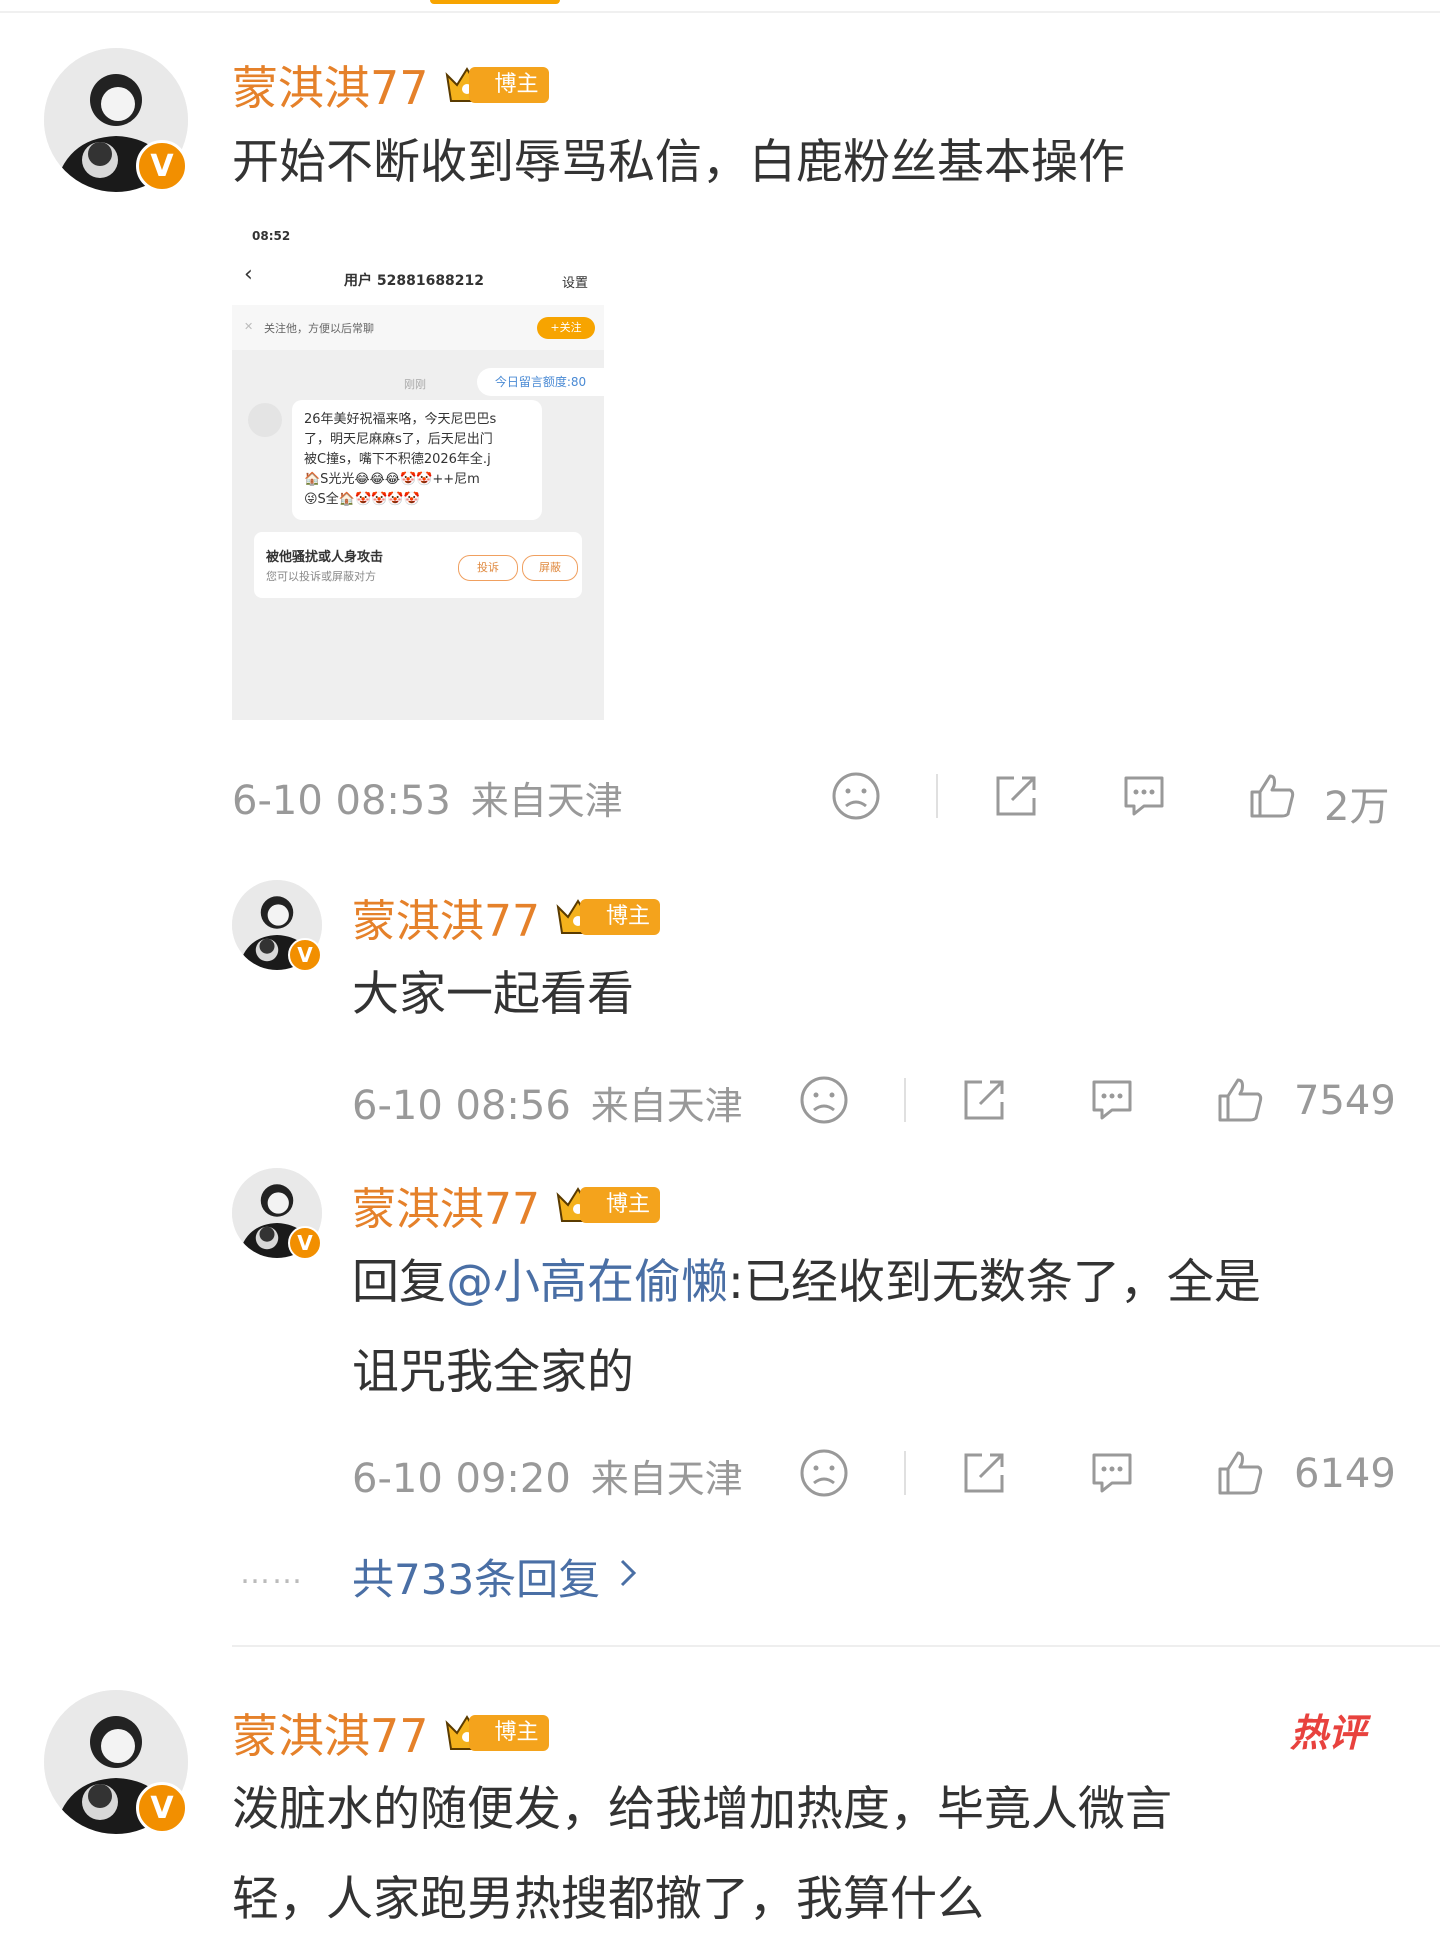  What do you see at coordinates (392, 479) in the screenshot?
I see `message-line: 🏠S光光😂😂😂🤡🤡++尼m` at bounding box center [392, 479].